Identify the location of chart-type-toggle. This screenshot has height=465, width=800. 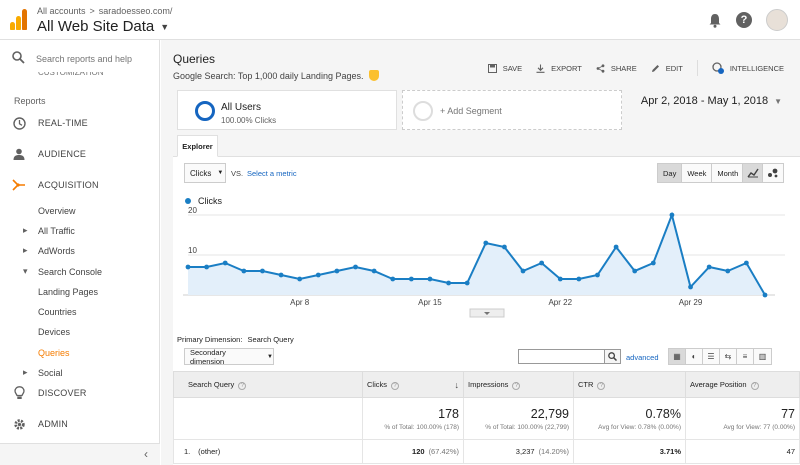
(763, 173).